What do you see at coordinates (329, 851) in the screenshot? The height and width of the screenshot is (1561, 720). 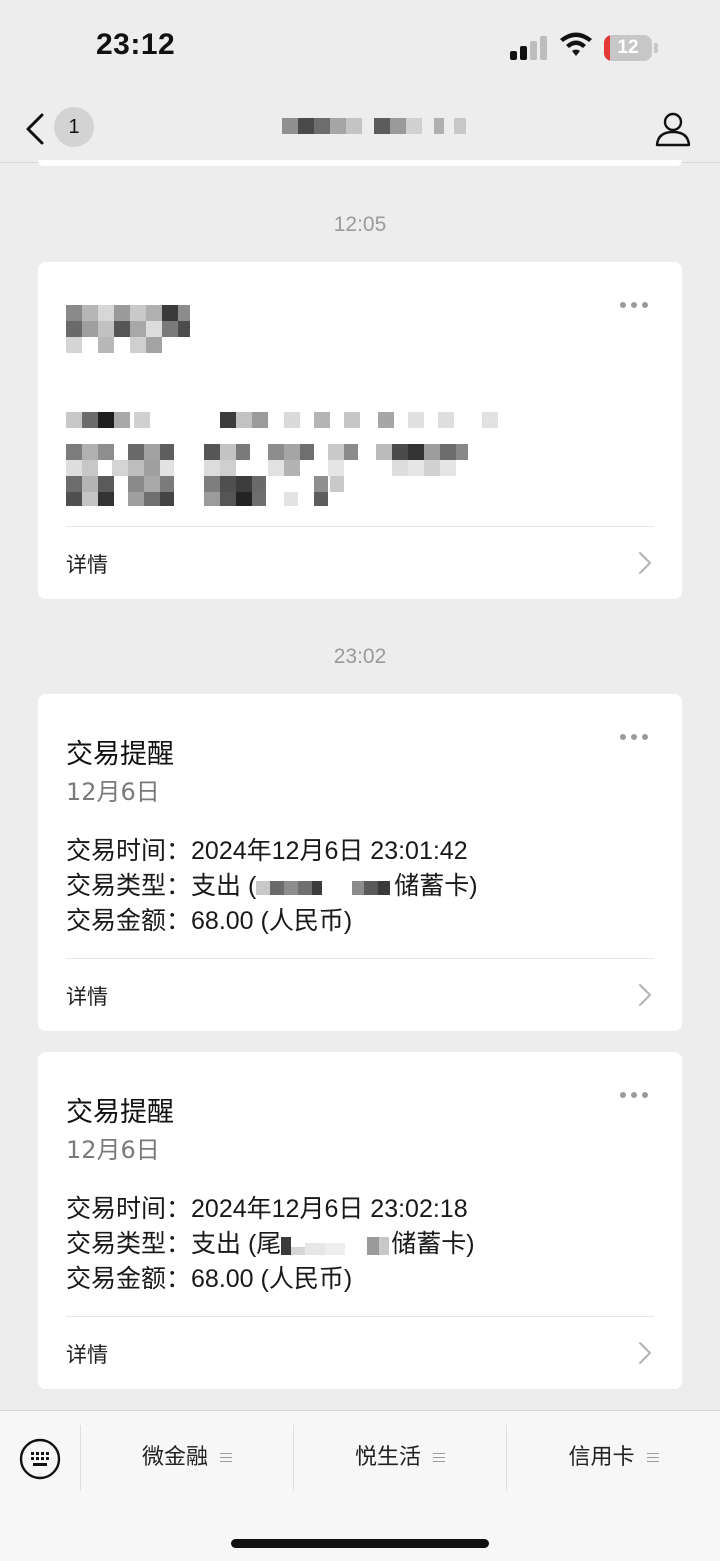 I see `row-value: 2024年12月6日 23:01:42` at bounding box center [329, 851].